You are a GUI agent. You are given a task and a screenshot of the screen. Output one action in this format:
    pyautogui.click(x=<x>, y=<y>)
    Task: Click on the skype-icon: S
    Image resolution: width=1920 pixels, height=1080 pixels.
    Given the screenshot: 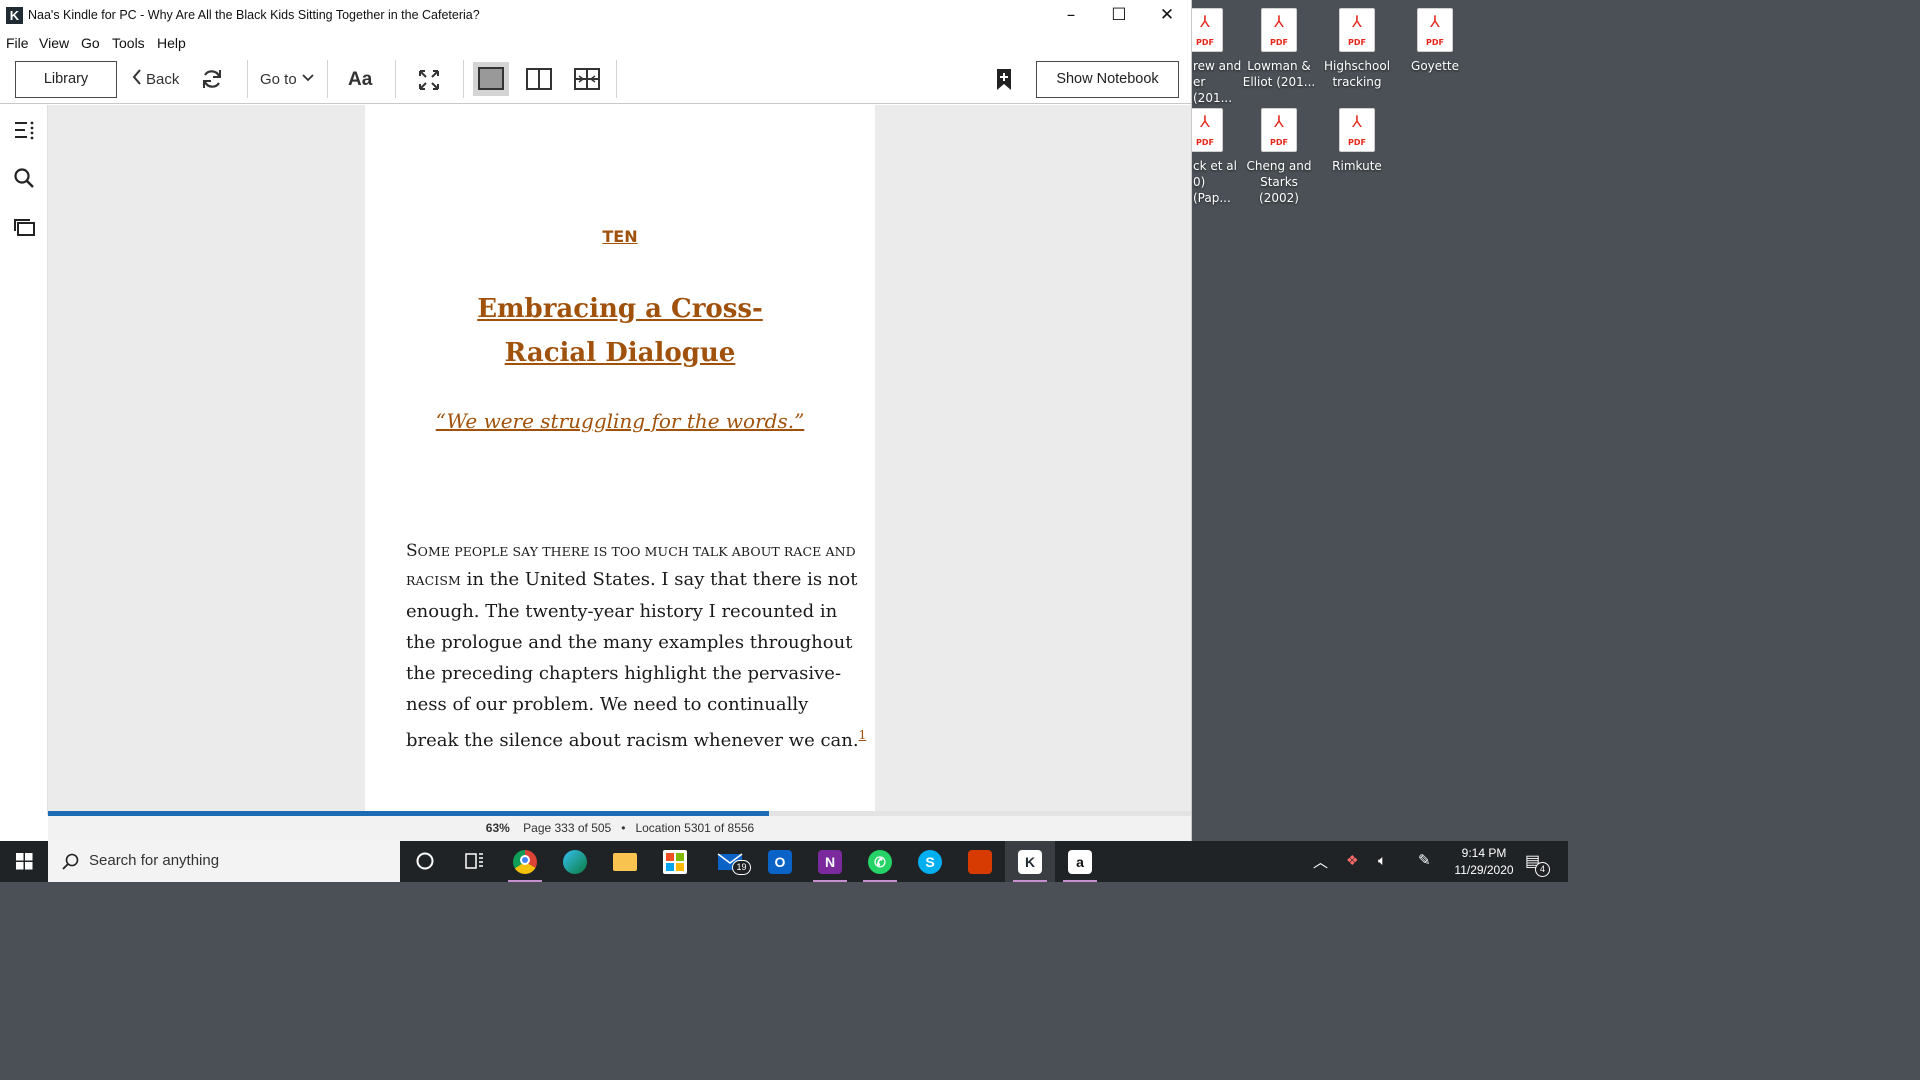 What is the action you would take?
    pyautogui.click(x=930, y=861)
    